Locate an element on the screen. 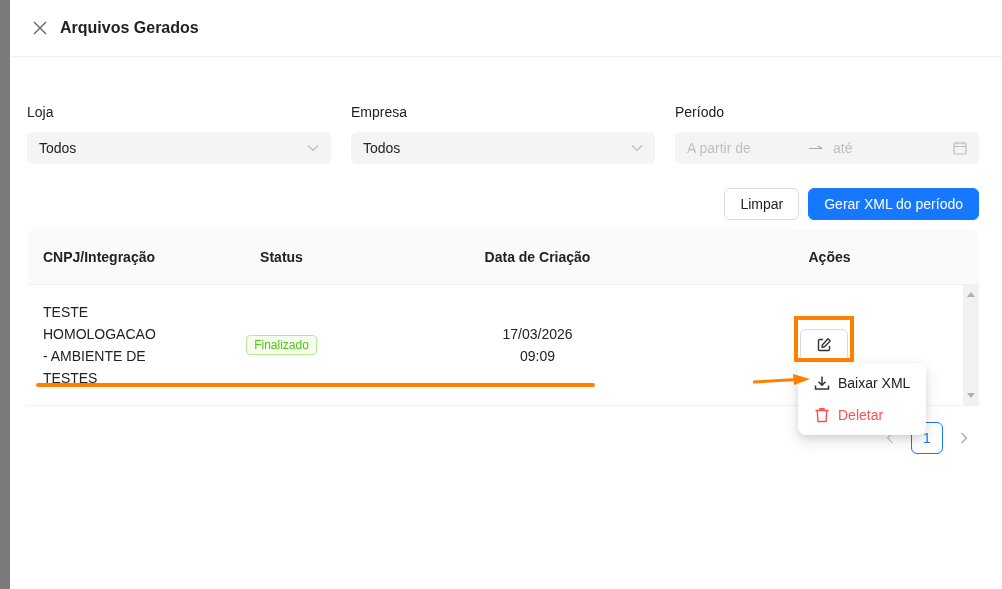 Image resolution: width=1002 pixels, height=589 pixels. field-label: Loja is located at coordinates (41, 112).